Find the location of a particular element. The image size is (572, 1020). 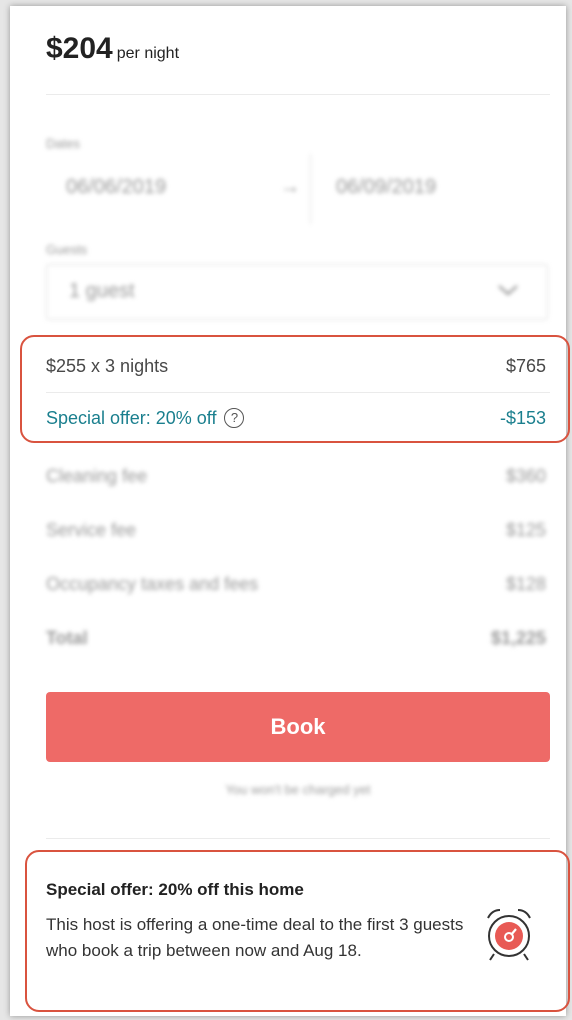

dates-label: Dates is located at coordinates (63, 143).